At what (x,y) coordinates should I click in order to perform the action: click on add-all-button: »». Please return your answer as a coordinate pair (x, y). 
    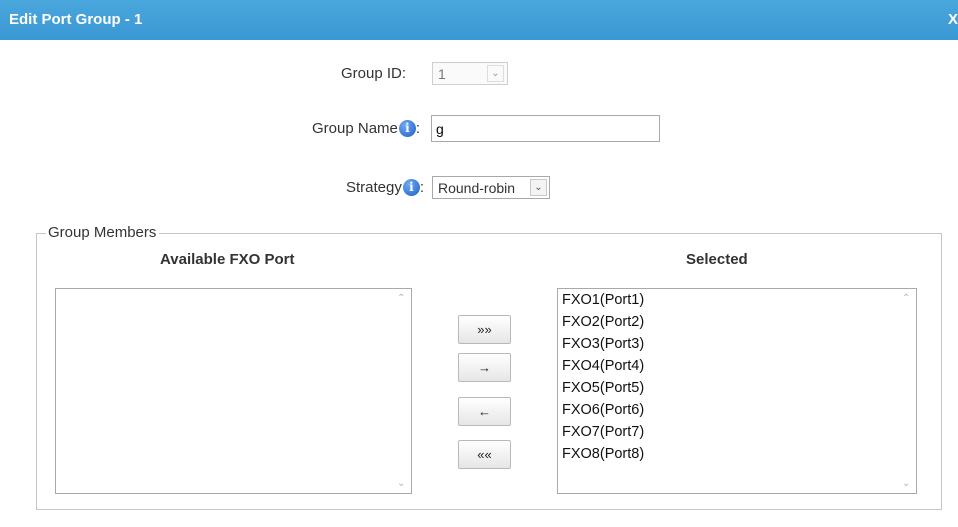
    Looking at the image, I should click on (484, 329).